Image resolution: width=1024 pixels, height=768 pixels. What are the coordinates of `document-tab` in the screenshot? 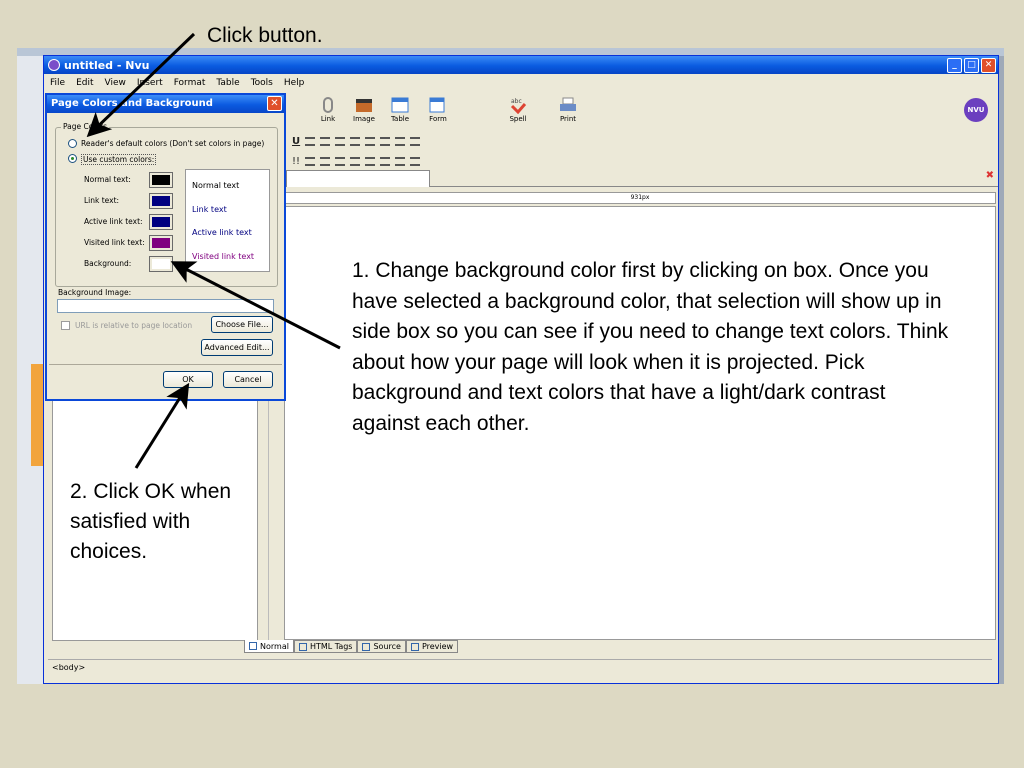 It's located at (358, 178).